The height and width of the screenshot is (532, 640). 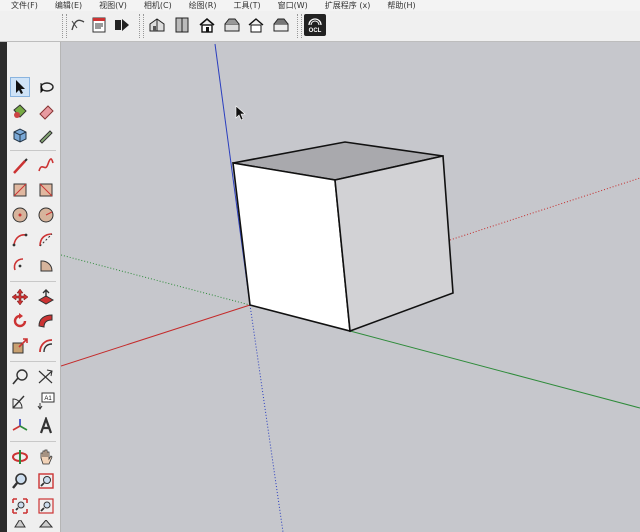 I want to click on orbit-icon, so click(x=20, y=457).